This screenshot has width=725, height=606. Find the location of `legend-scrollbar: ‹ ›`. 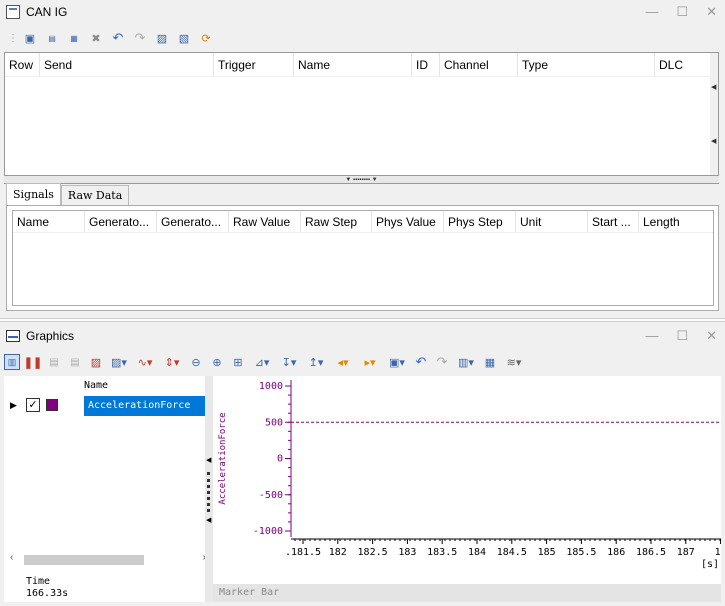

legend-scrollbar: ‹ › is located at coordinates (108, 559).